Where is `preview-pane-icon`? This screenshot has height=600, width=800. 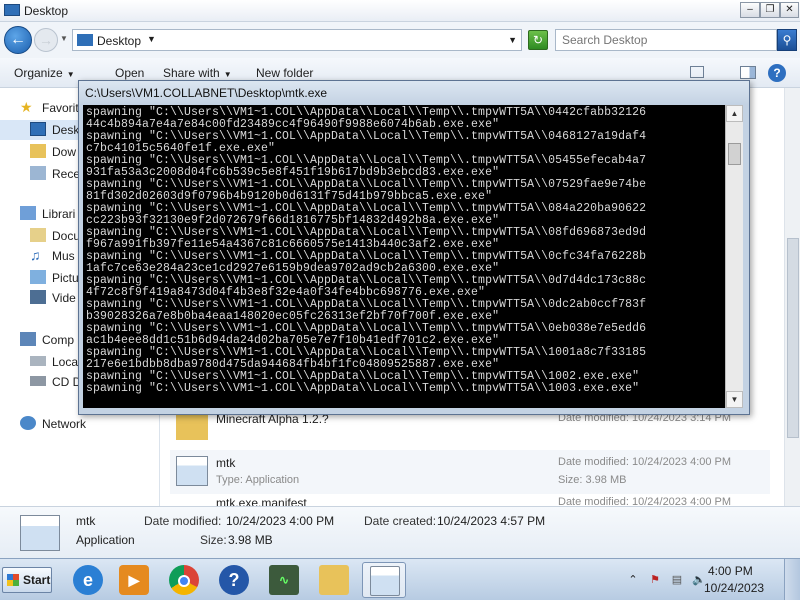 preview-pane-icon is located at coordinates (748, 72).